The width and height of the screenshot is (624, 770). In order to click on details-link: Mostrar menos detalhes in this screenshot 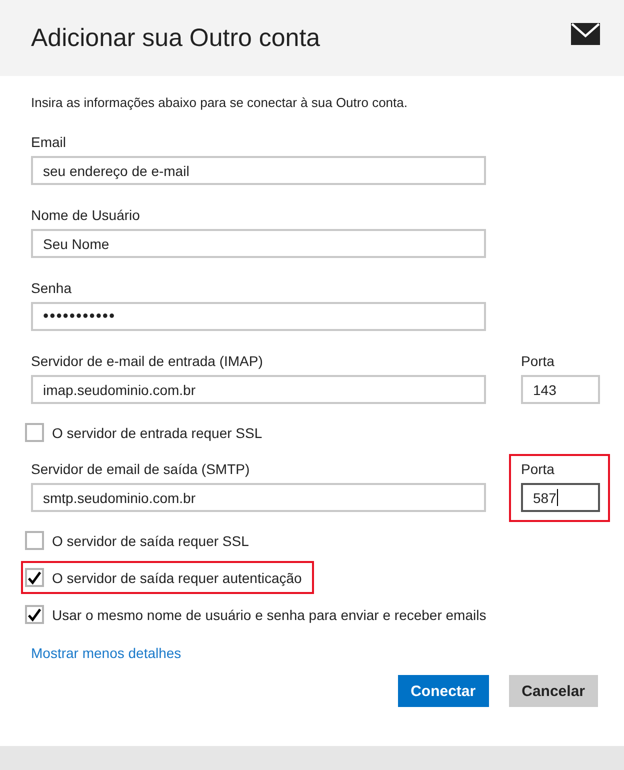, I will do `click(106, 653)`.